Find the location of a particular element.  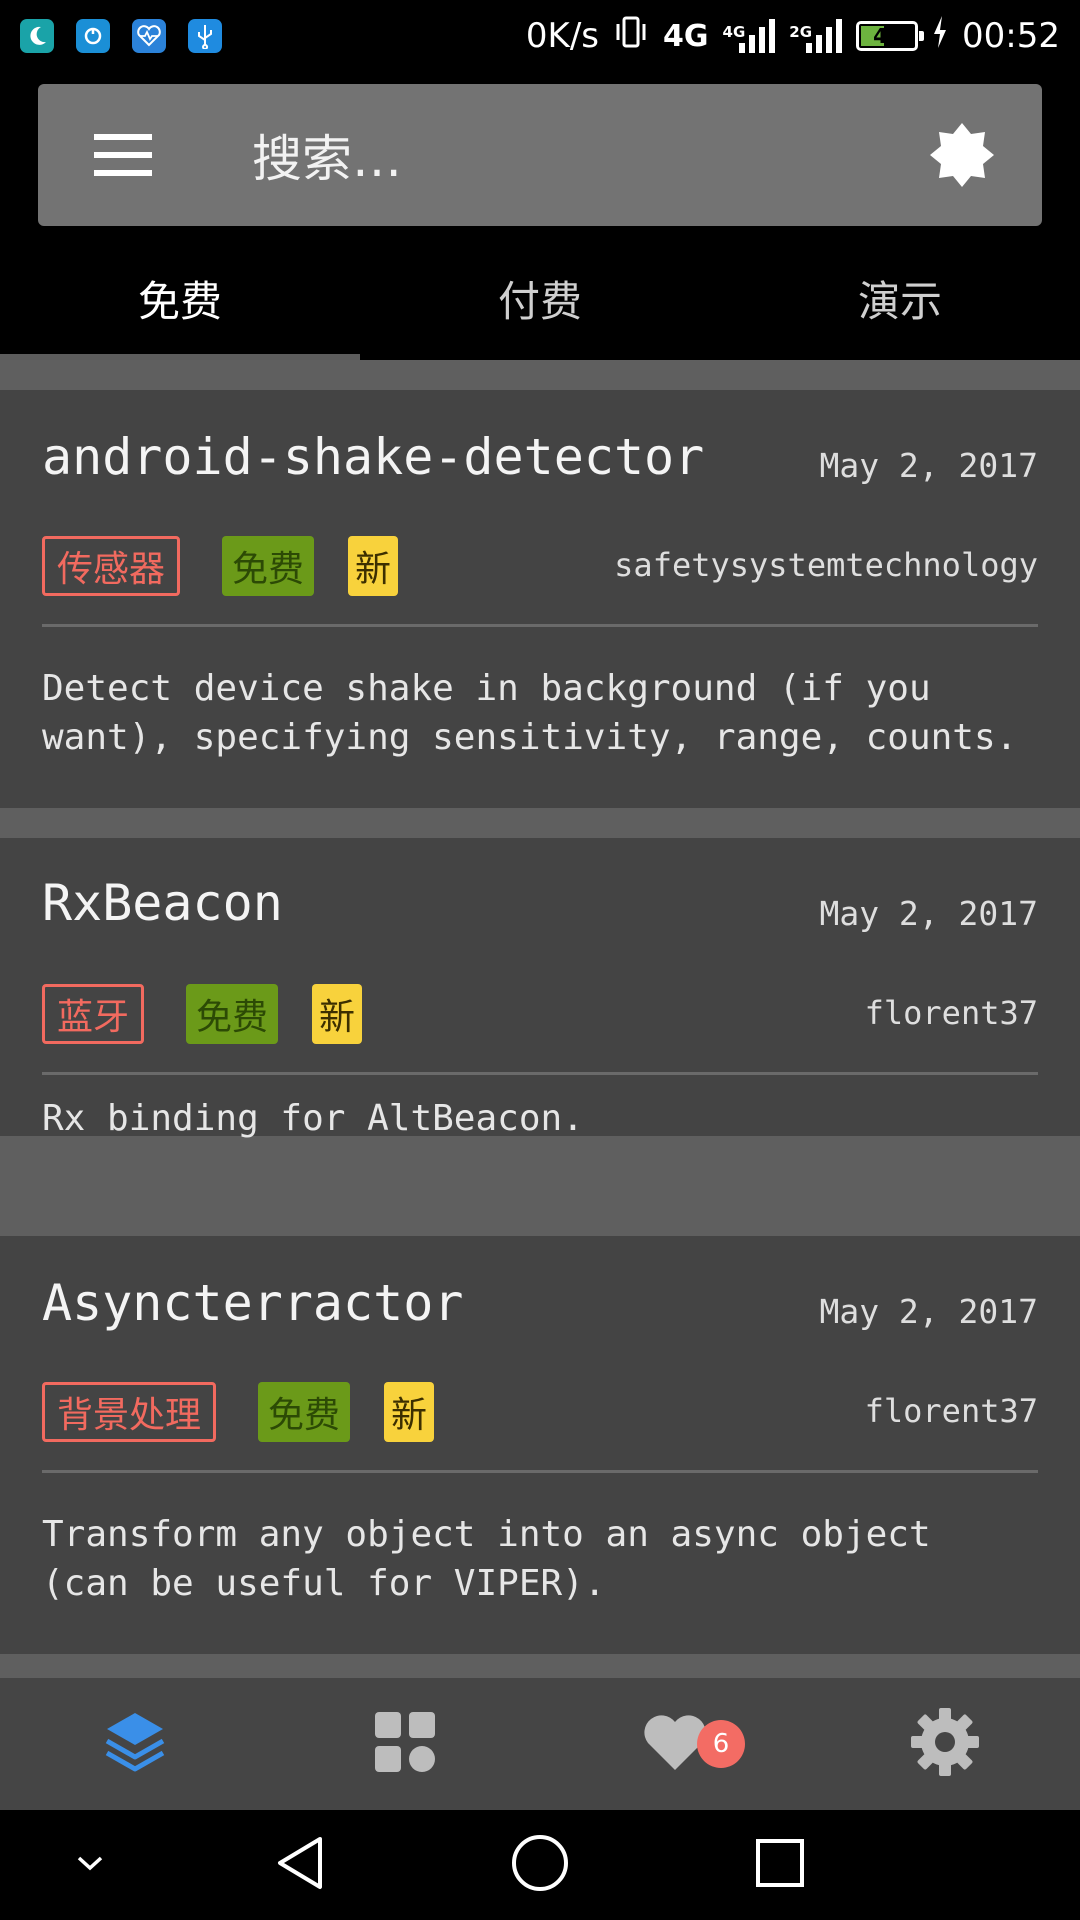

layers-icon is located at coordinates (135, 1744).